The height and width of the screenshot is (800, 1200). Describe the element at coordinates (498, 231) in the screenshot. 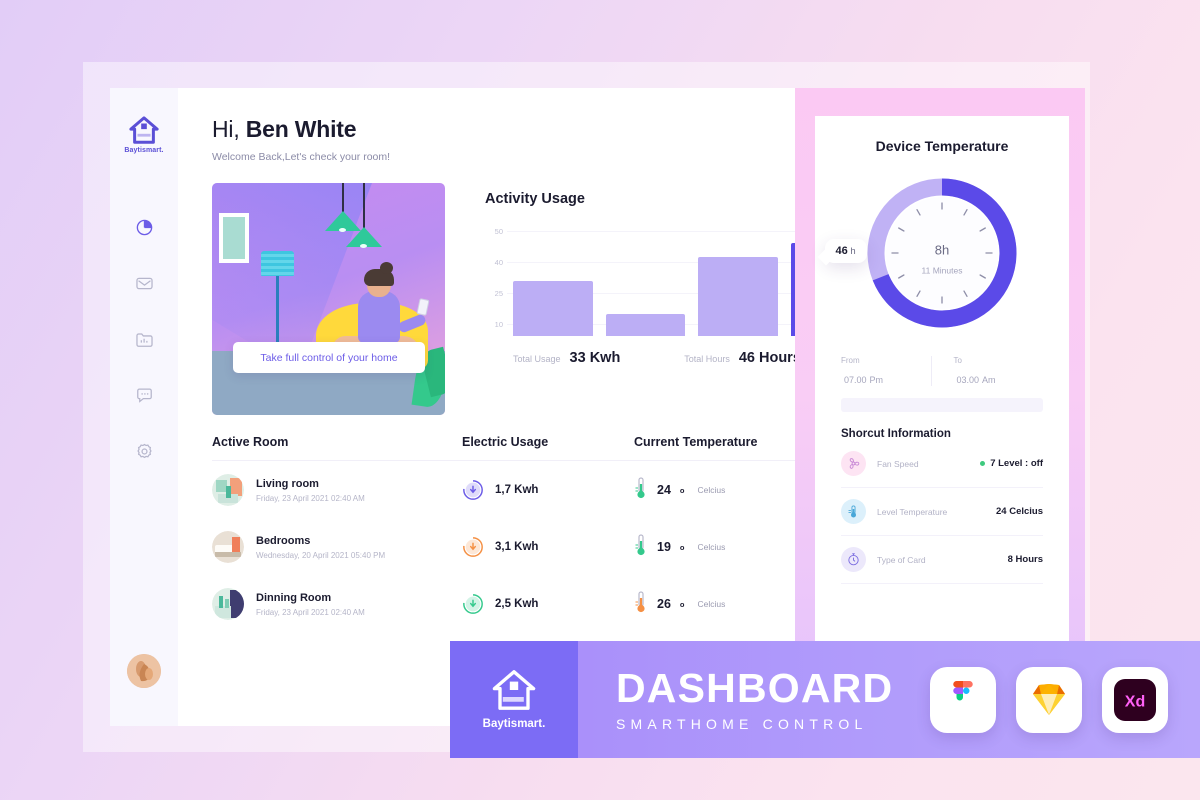

I see `y-tick-label: 50` at that location.